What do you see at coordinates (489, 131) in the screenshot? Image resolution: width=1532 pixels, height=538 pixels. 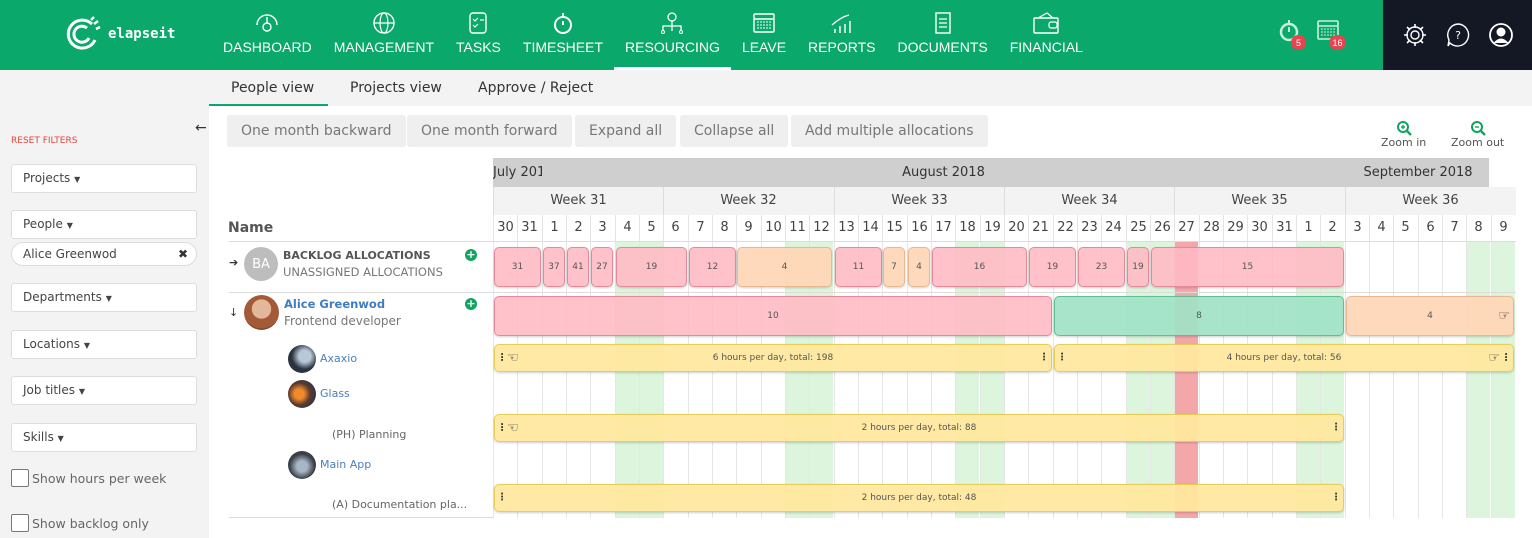 I see `one-month-forward-button: One month forward` at bounding box center [489, 131].